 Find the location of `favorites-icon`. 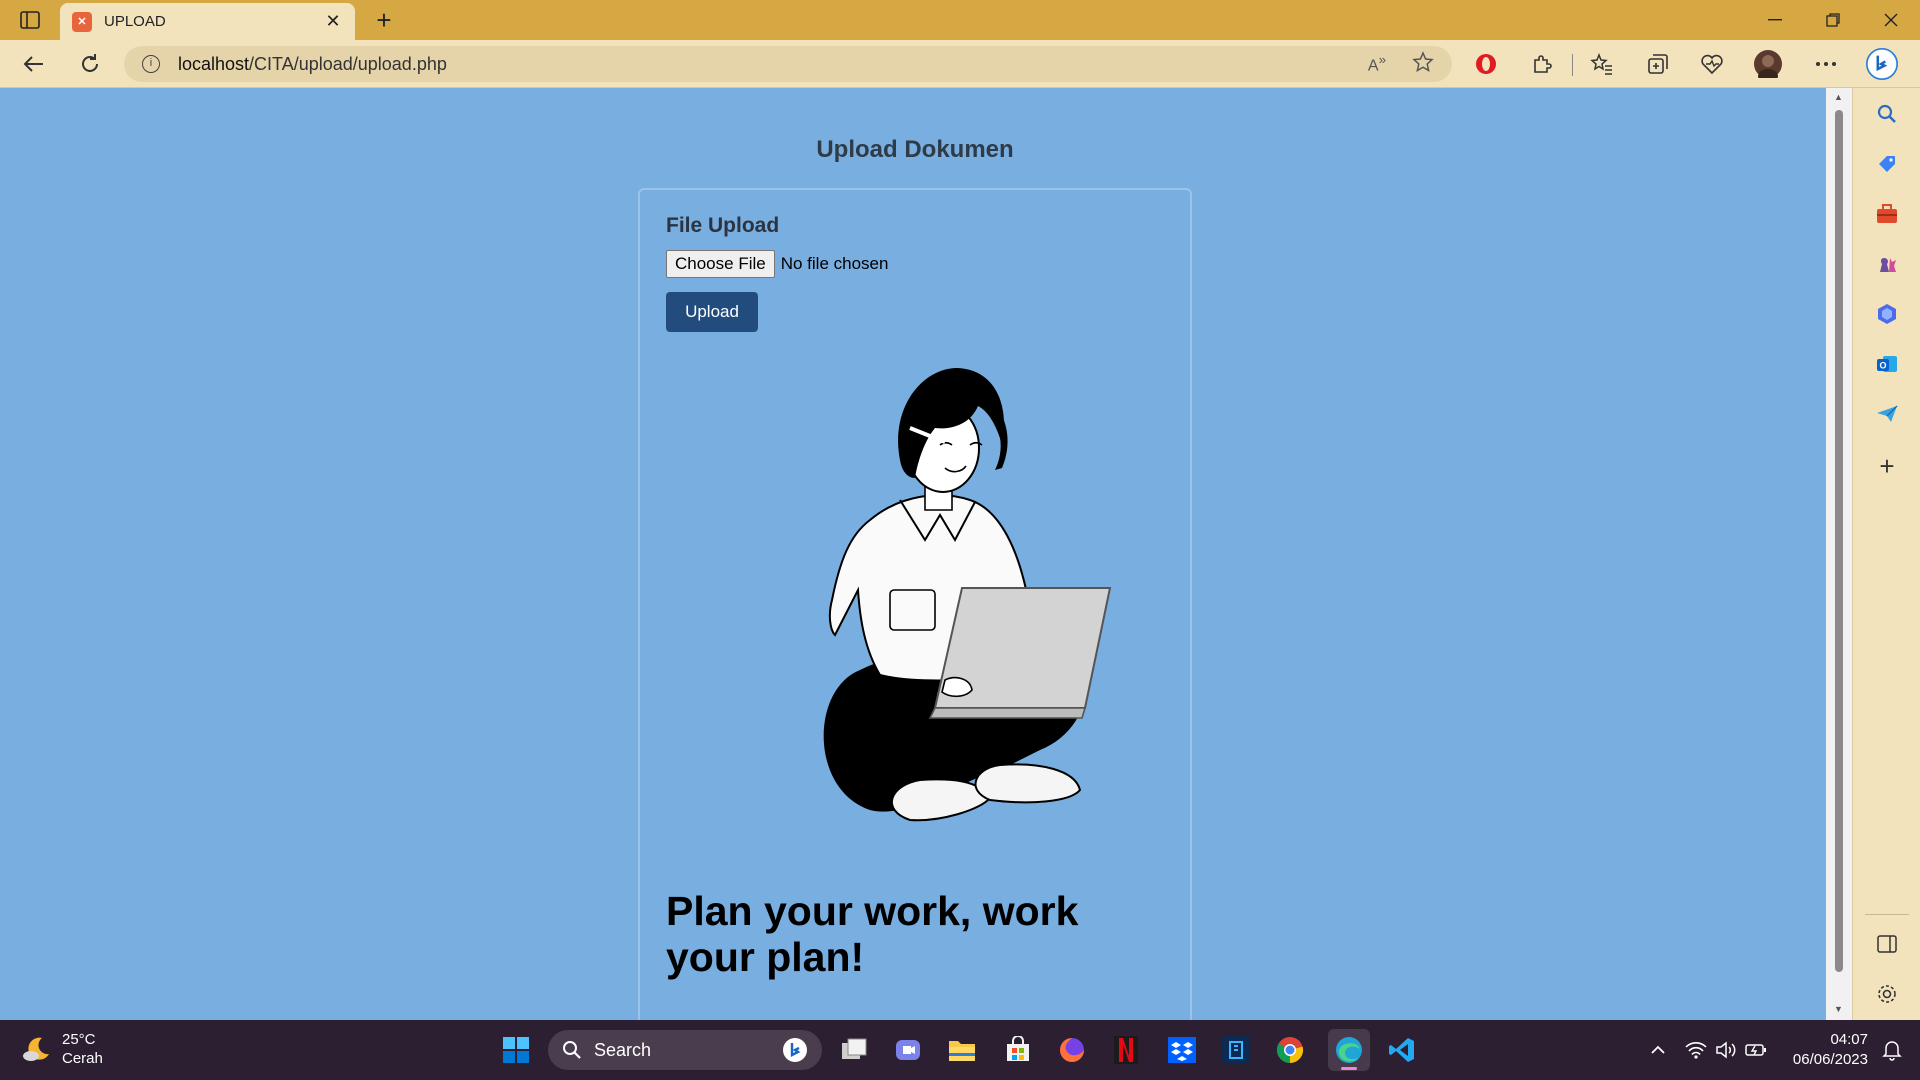

favorites-icon is located at coordinates (1602, 64).